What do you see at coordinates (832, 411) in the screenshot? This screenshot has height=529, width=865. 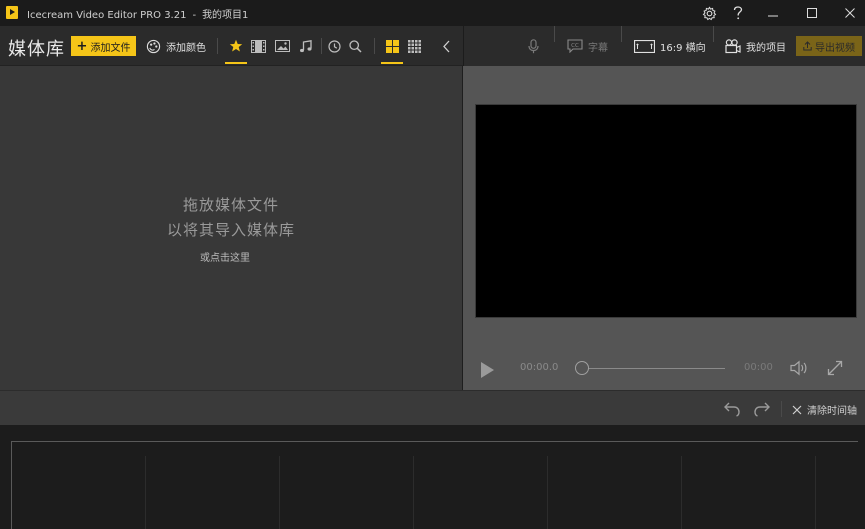 I see `clear-timeline-label: 清除时间轴` at bounding box center [832, 411].